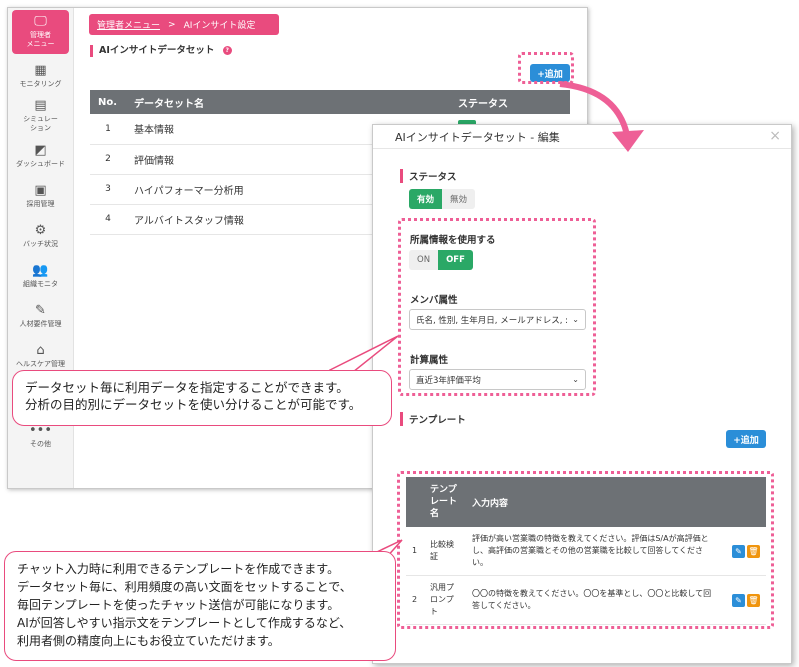 This screenshot has width=799, height=667. Describe the element at coordinates (428, 176) in the screenshot. I see `status-label: ステータス` at that location.